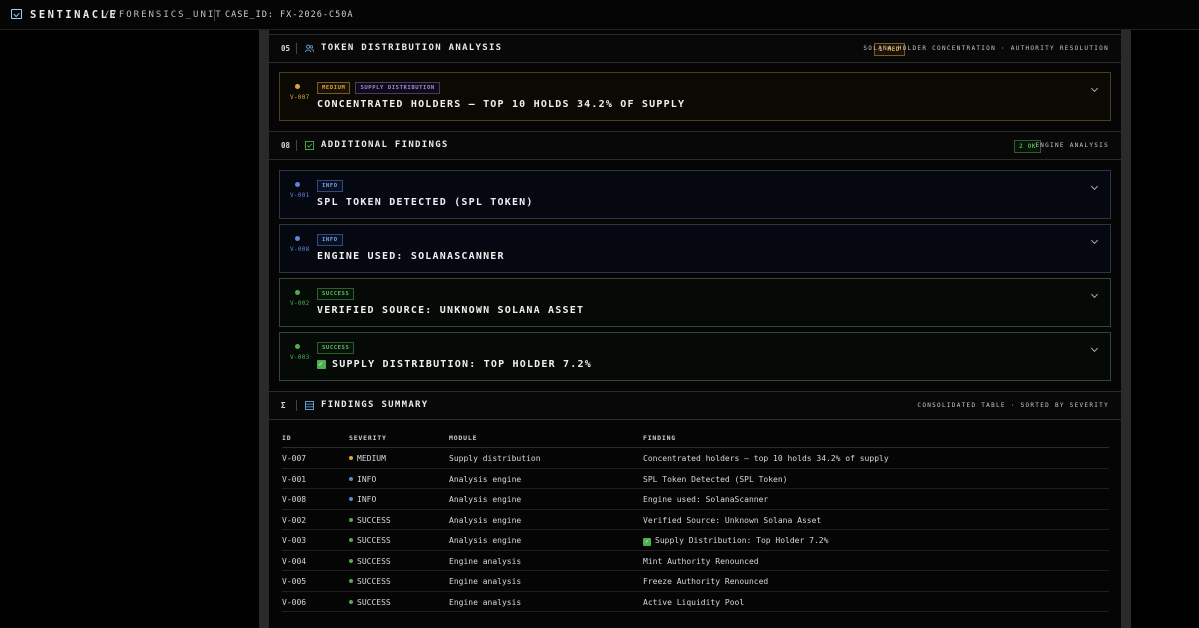 This screenshot has width=1199, height=628. What do you see at coordinates (367, 458) in the screenshot?
I see `cell-severity: MEDIUM` at bounding box center [367, 458].